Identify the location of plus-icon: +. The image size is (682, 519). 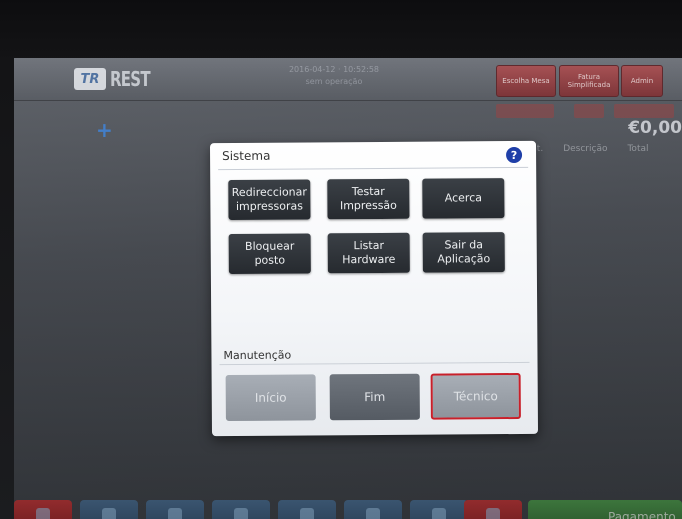
(104, 130).